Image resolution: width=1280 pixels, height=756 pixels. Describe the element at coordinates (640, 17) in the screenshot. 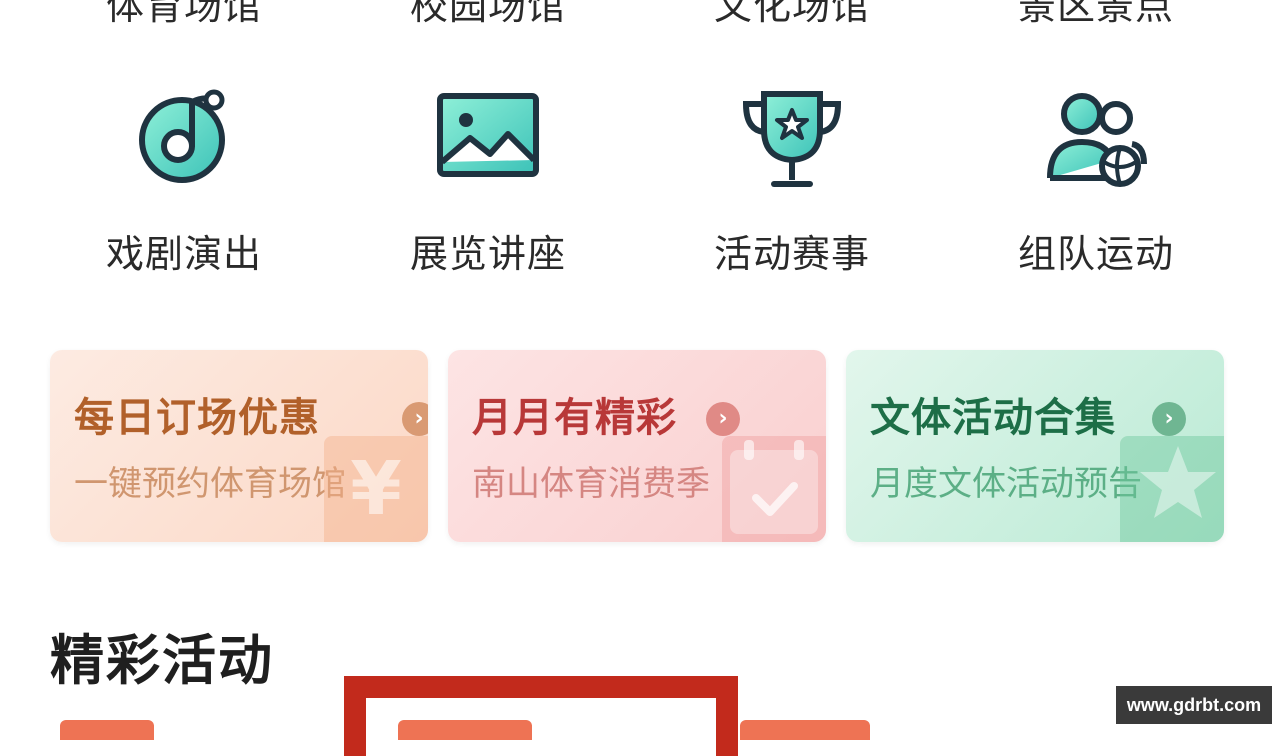

I see `category-row-top: 体育场馆 校园场馆 文化场馆 景区景点` at that location.